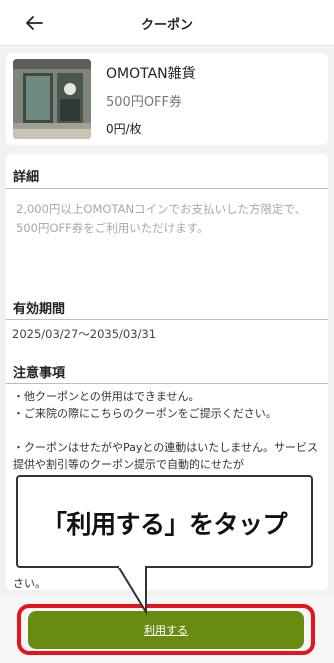 The image size is (334, 663). What do you see at coordinates (26, 177) in the screenshot?
I see `details-heading: 詳細` at bounding box center [26, 177].